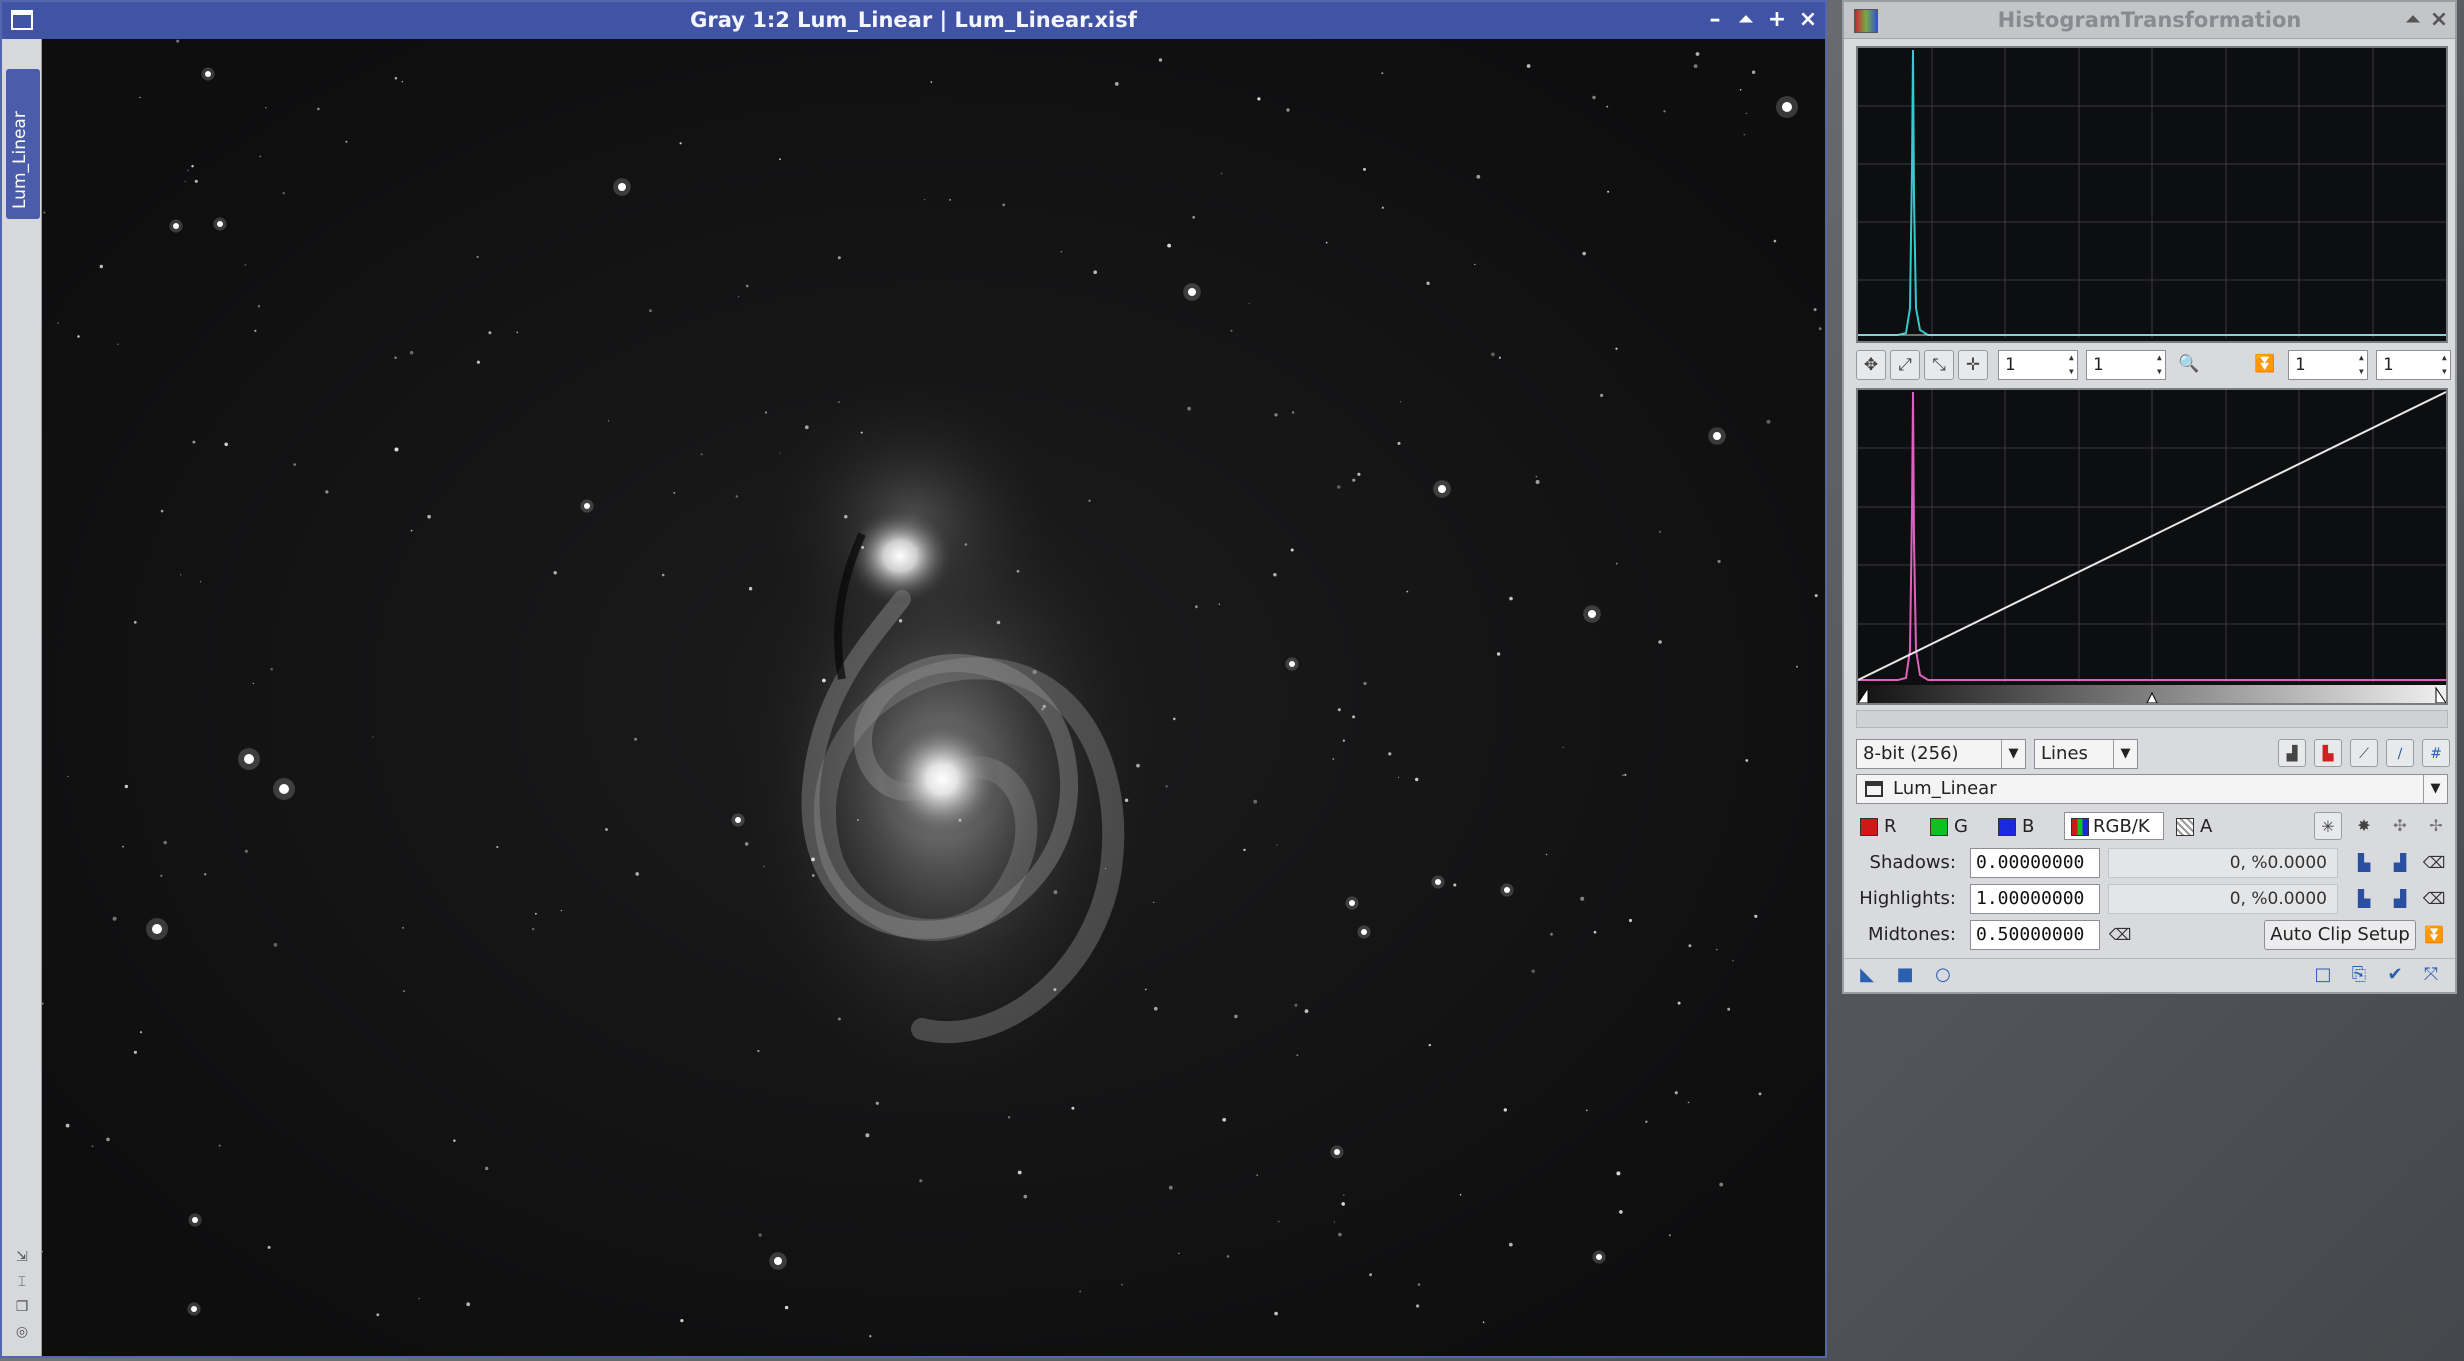 Image resolution: width=2464 pixels, height=1361 pixels. Describe the element at coordinates (1939, 365) in the screenshot. I see `zoom-out-icon: ⤡` at that location.